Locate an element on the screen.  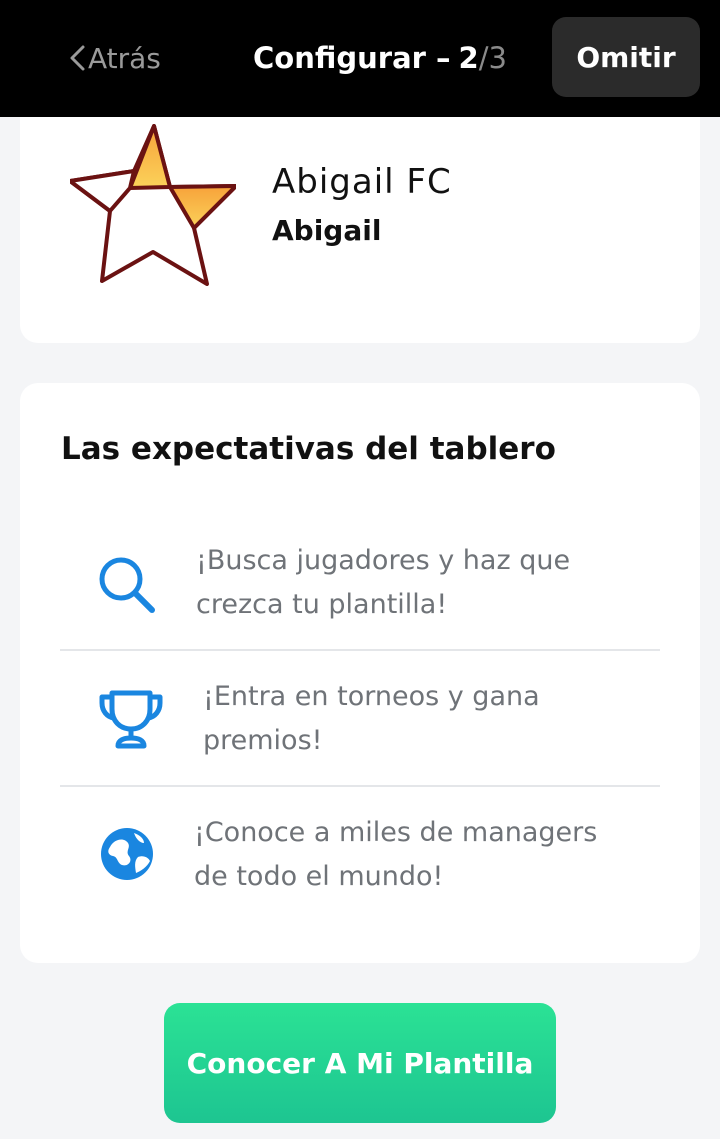
trophy-icon is located at coordinates (131, 719).